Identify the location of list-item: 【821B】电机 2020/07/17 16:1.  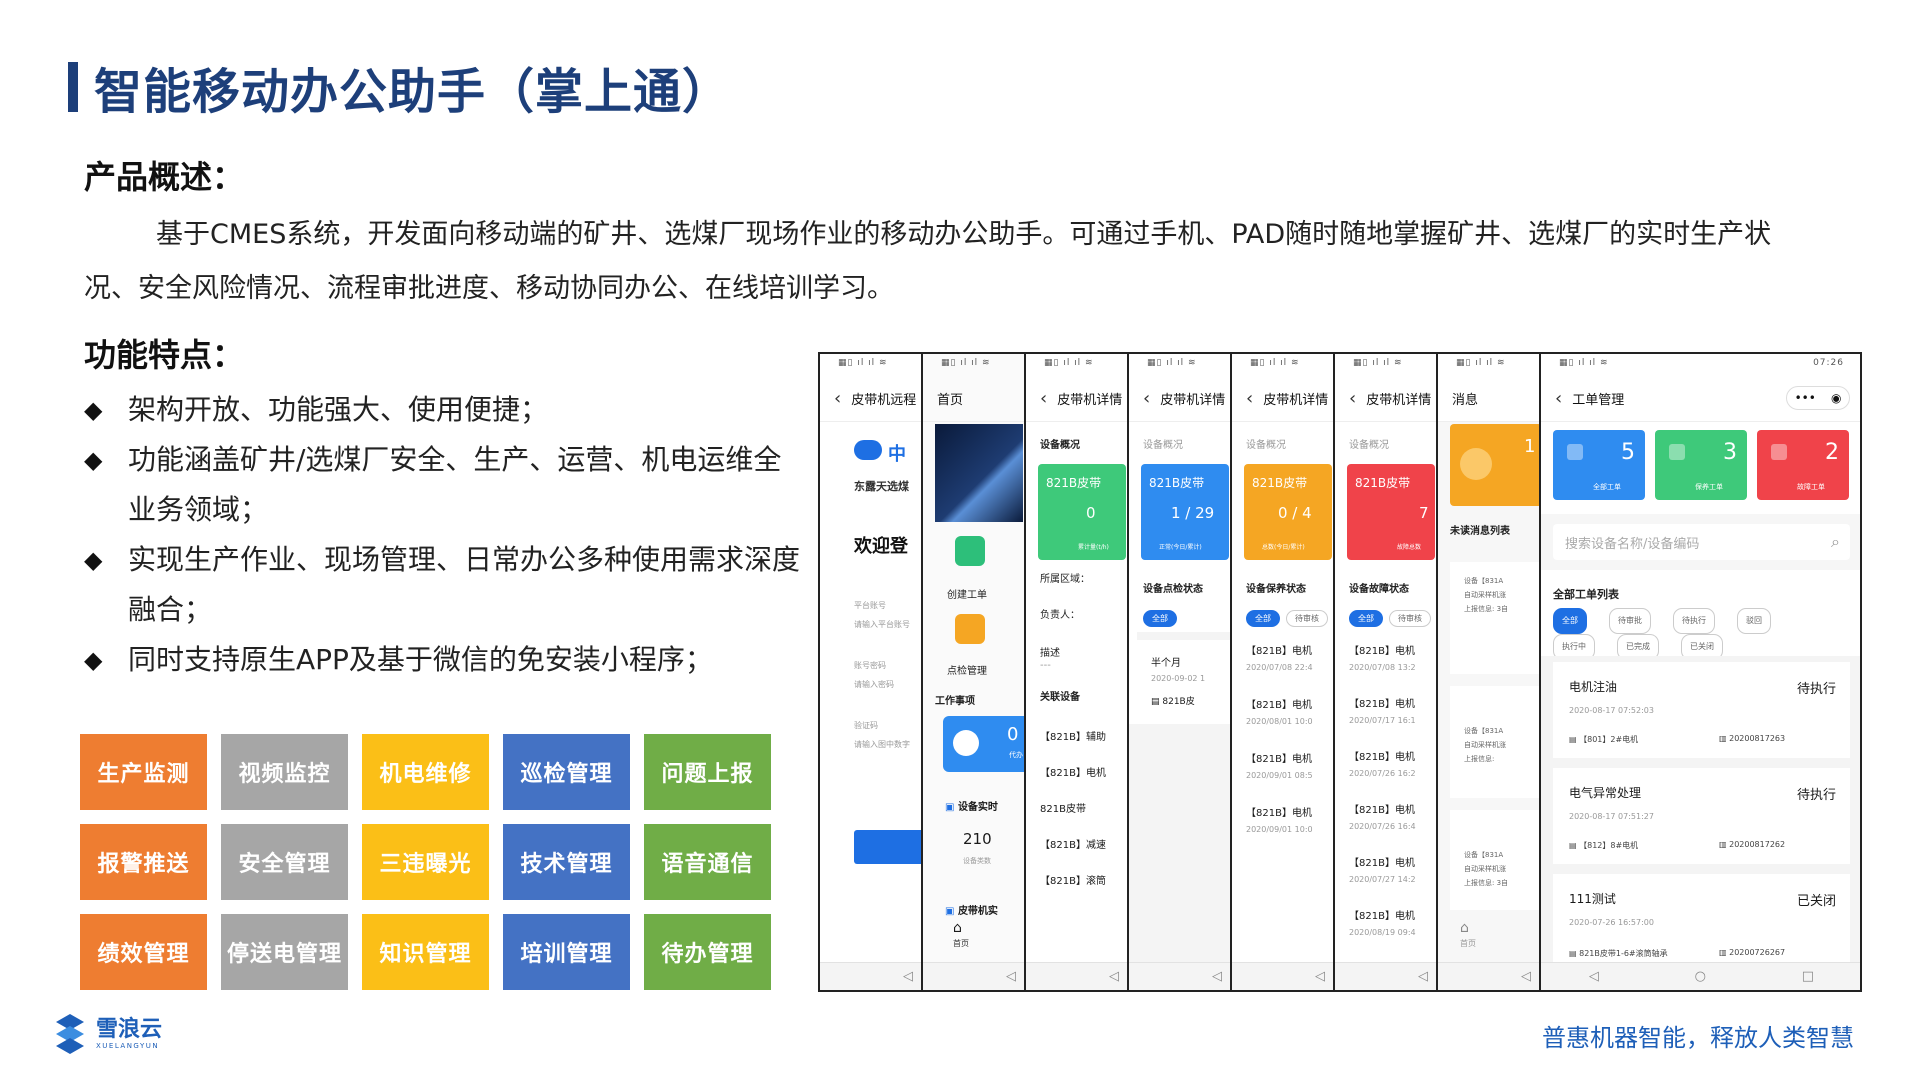
(1382, 721).